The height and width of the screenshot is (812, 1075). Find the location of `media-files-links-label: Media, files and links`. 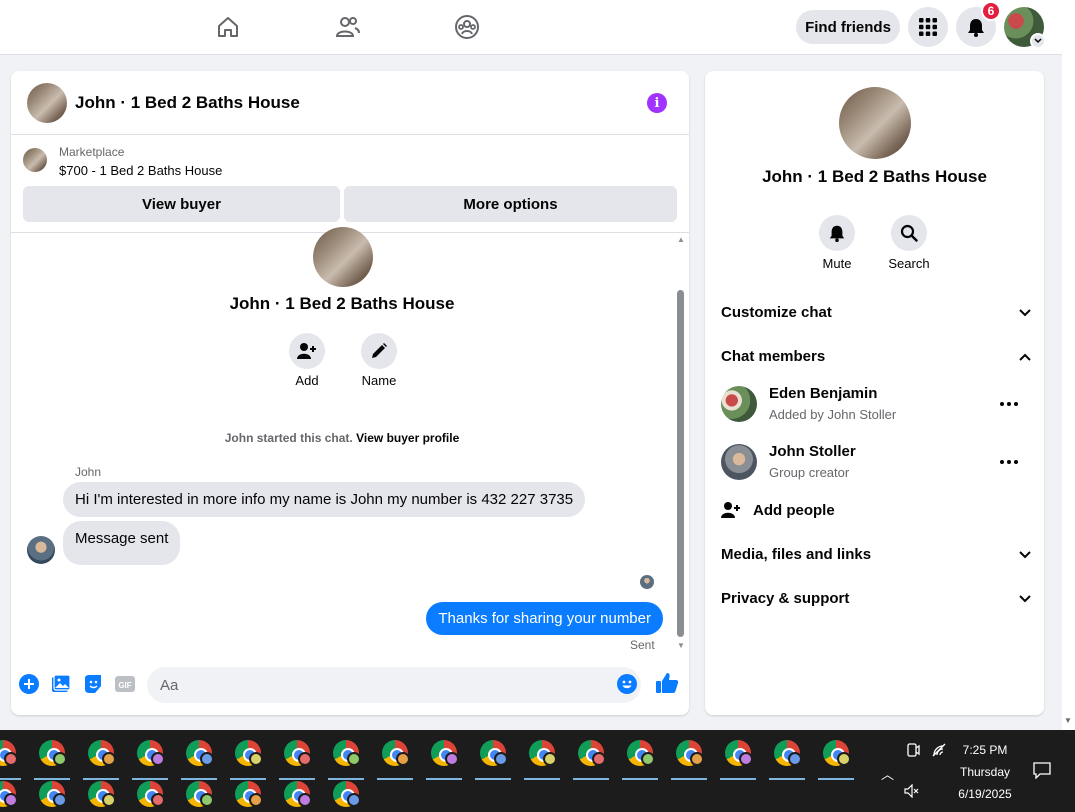

media-files-links-label: Media, files and links is located at coordinates (796, 554).